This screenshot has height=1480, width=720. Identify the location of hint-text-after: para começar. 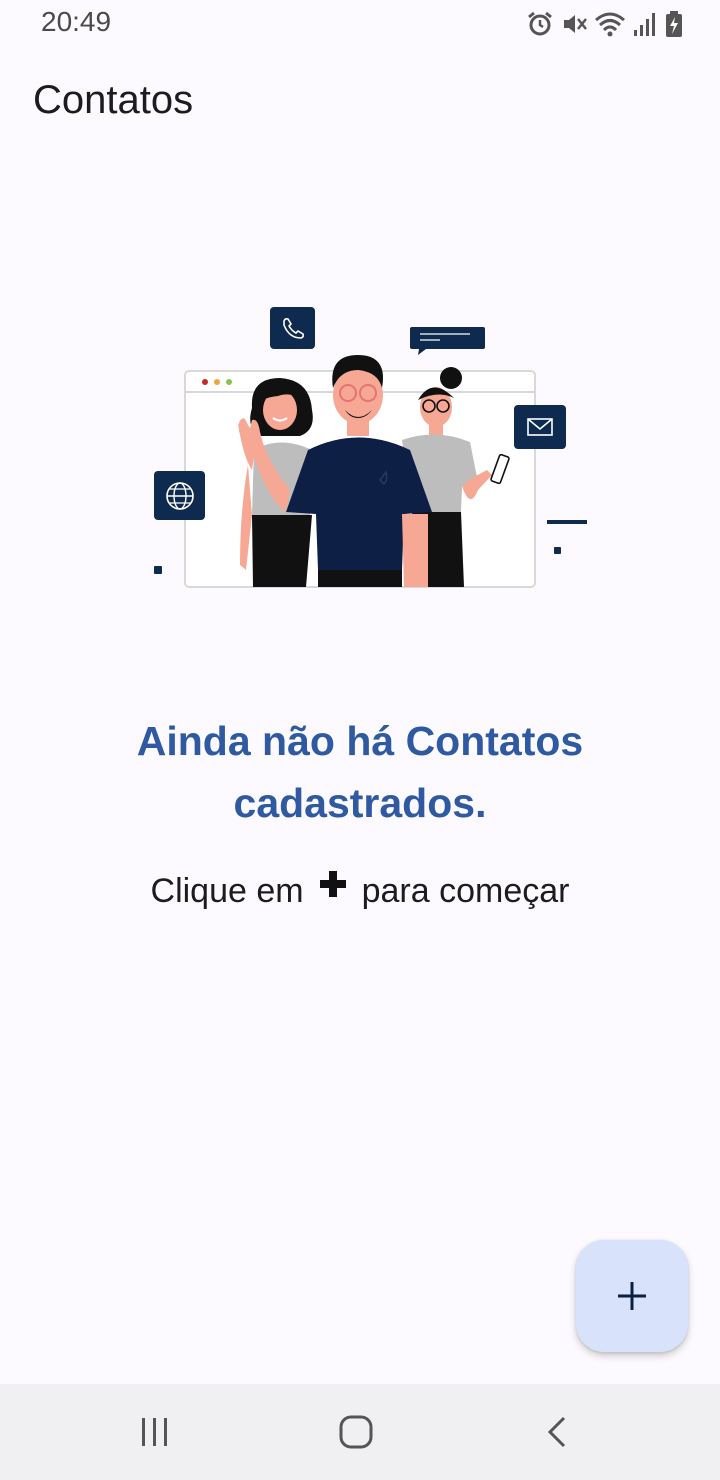
(465, 891).